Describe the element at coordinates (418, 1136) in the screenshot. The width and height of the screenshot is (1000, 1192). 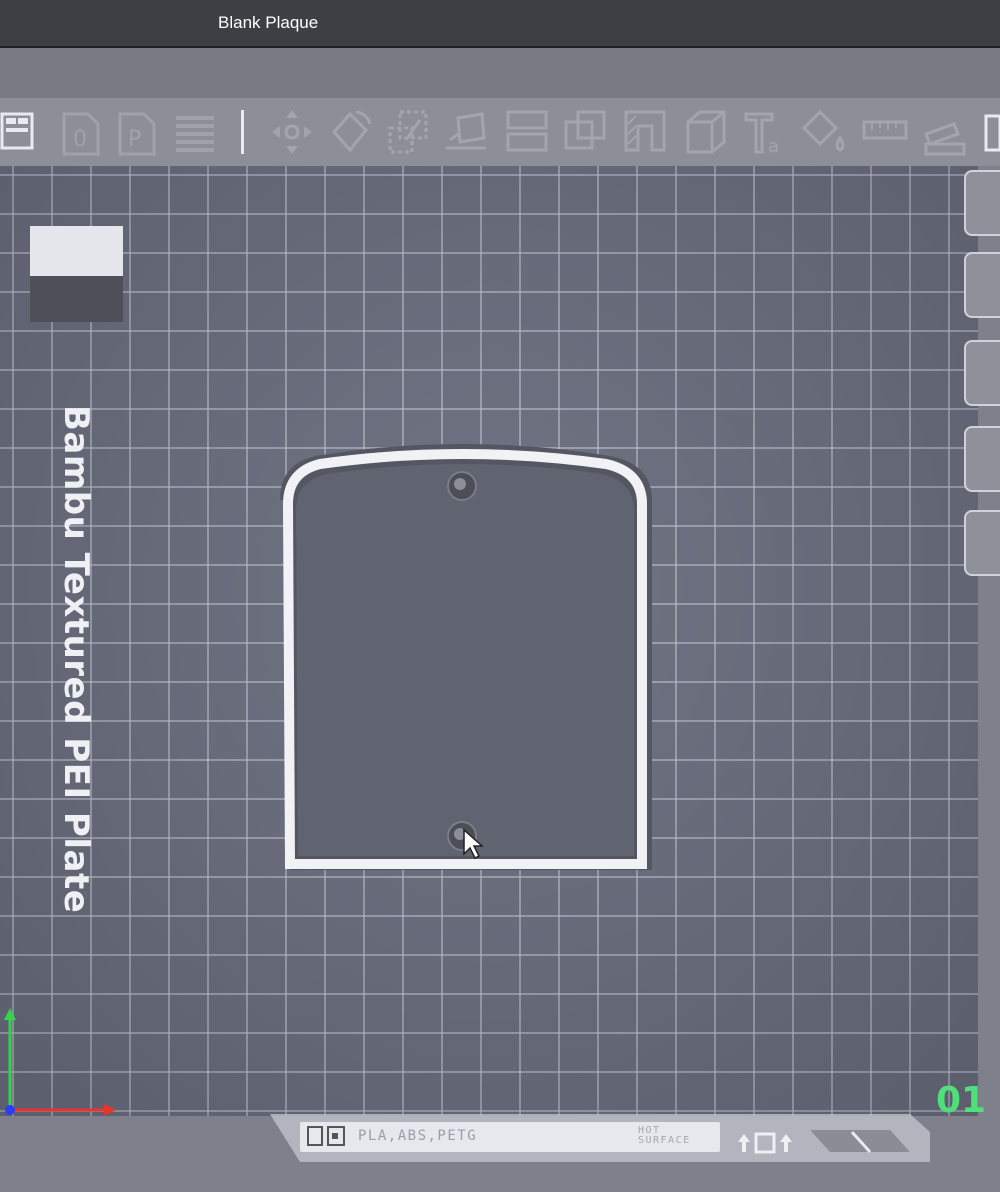
I see `filament-types: PLA,ABS,PETG` at that location.